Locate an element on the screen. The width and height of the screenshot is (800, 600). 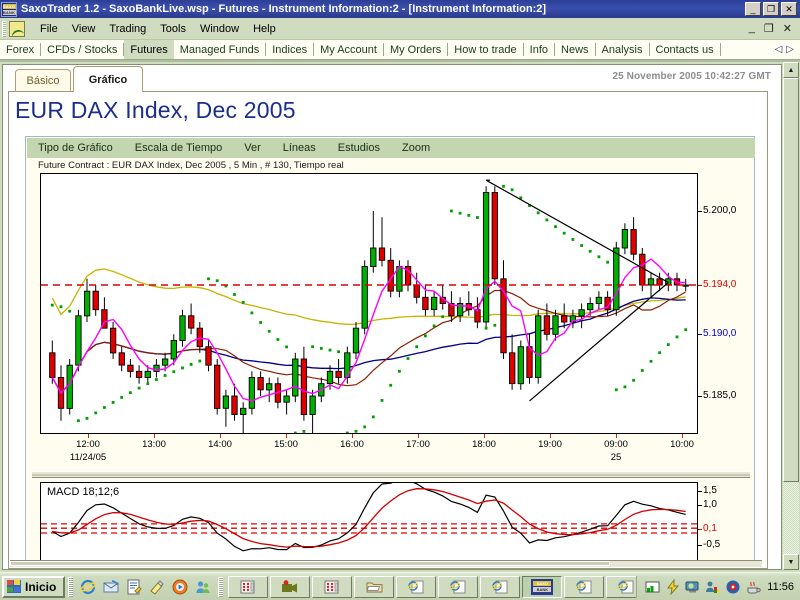
chart-menu-ver: Ver is located at coordinates (252, 148).